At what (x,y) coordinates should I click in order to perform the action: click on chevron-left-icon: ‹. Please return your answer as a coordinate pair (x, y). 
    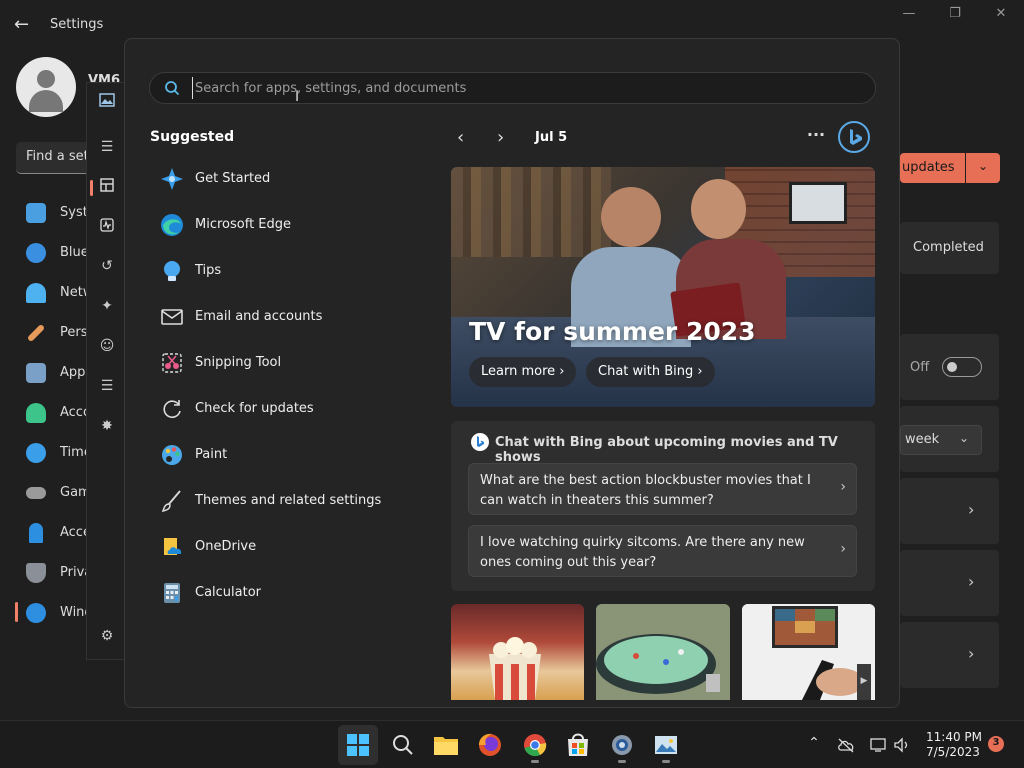
    Looking at the image, I should click on (467, 137).